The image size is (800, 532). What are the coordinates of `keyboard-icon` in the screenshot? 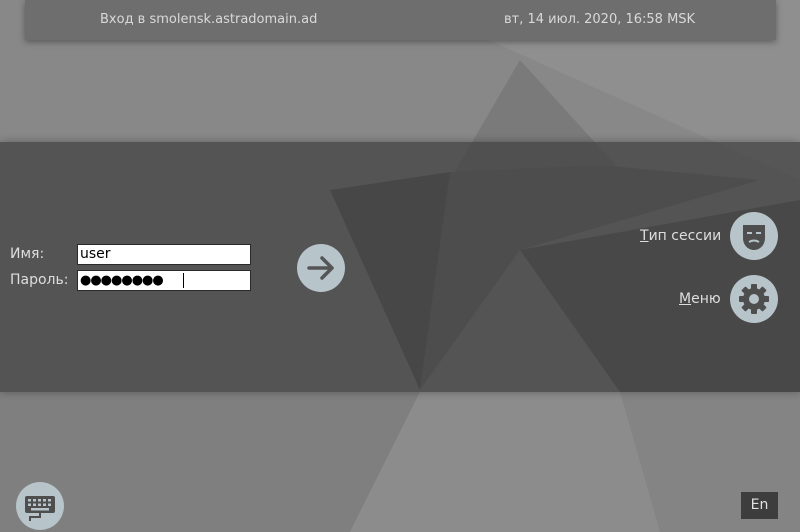 It's located at (40, 508).